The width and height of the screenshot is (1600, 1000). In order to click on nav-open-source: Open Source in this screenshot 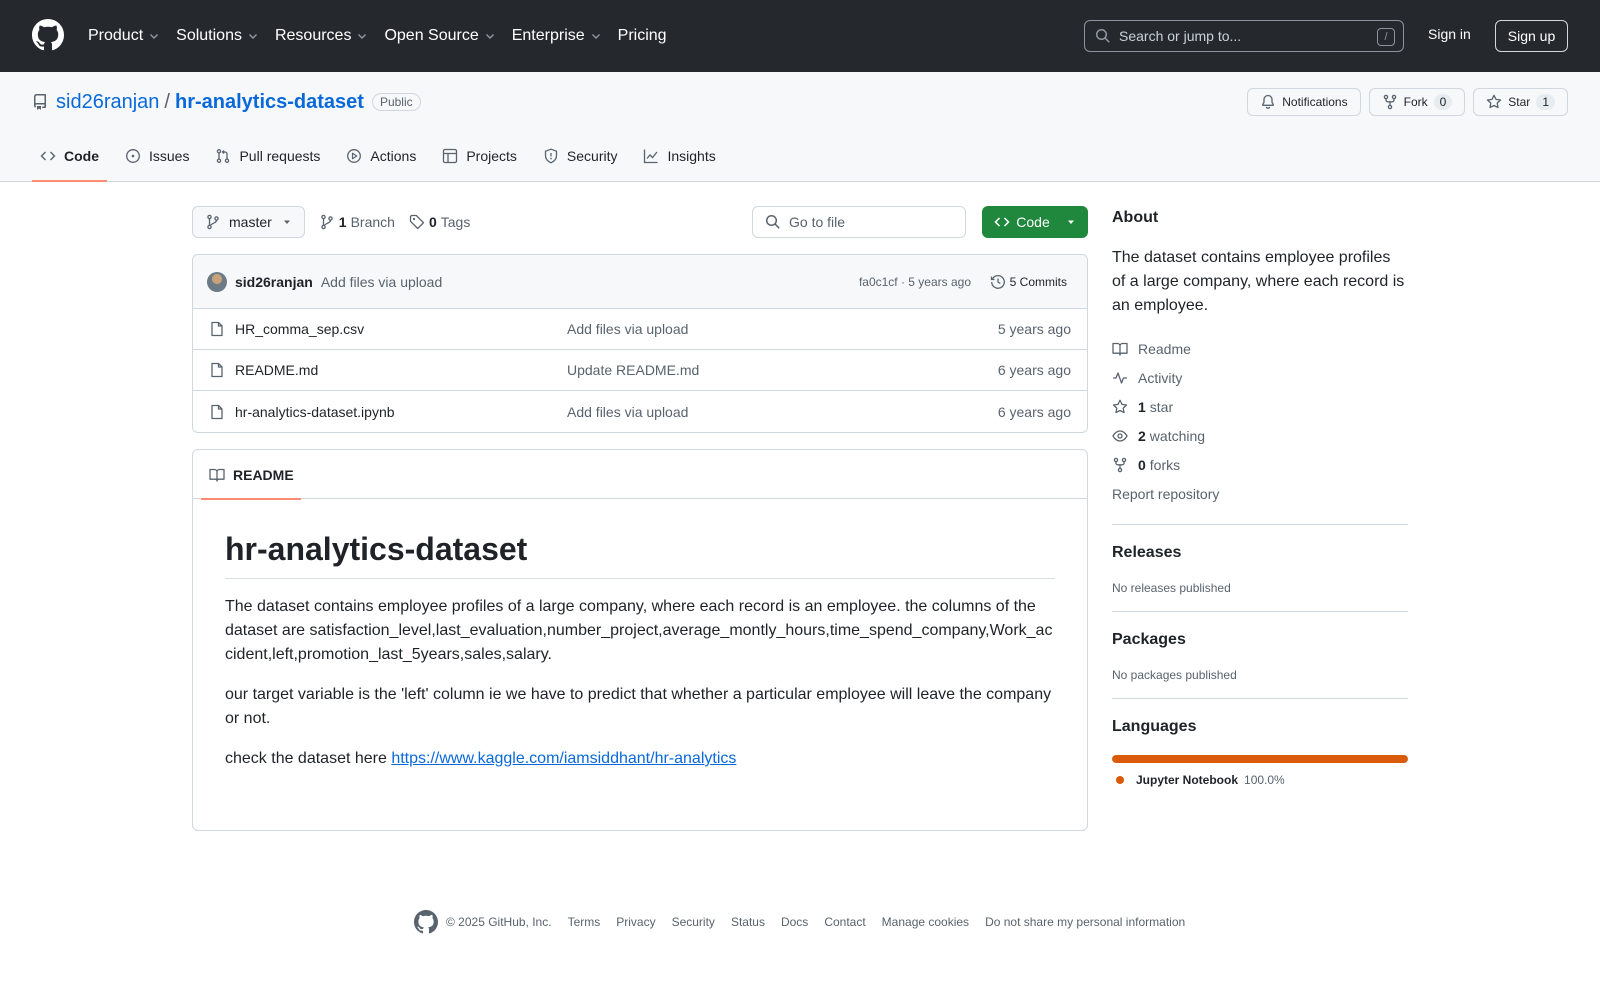, I will do `click(439, 36)`.